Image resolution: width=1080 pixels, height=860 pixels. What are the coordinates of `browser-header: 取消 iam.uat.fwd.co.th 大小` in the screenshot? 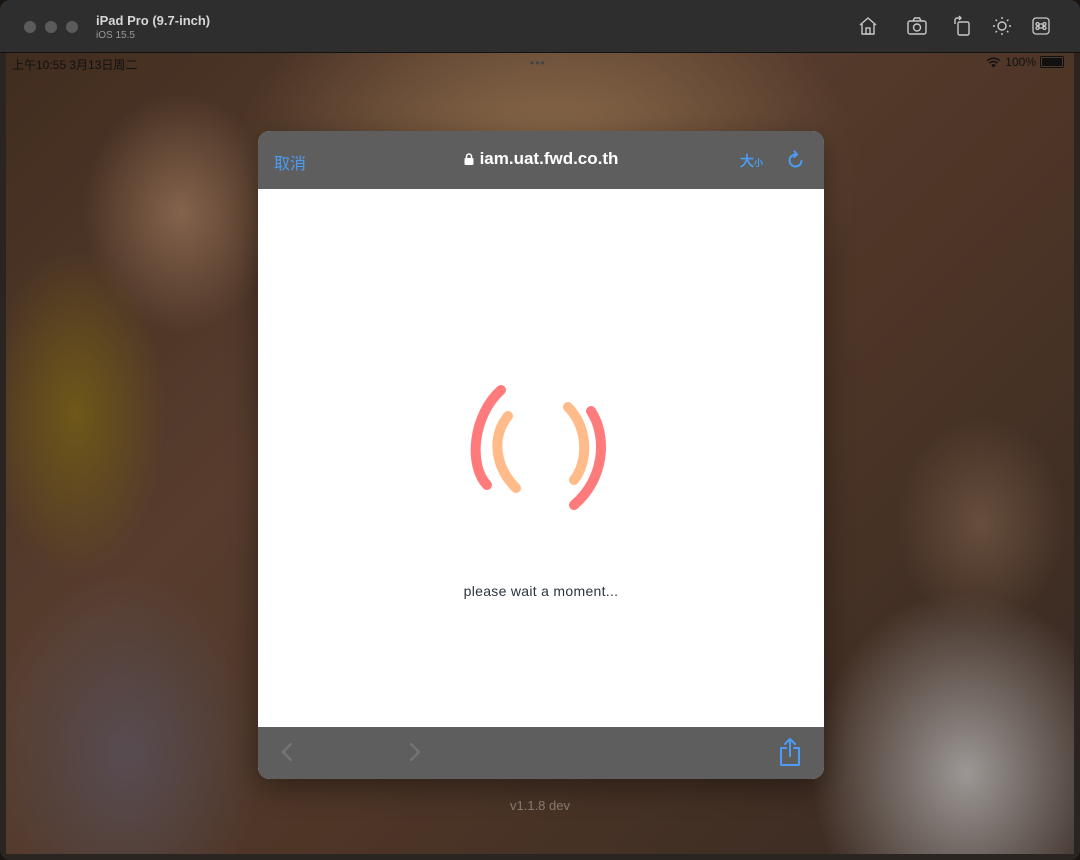 It's located at (541, 160).